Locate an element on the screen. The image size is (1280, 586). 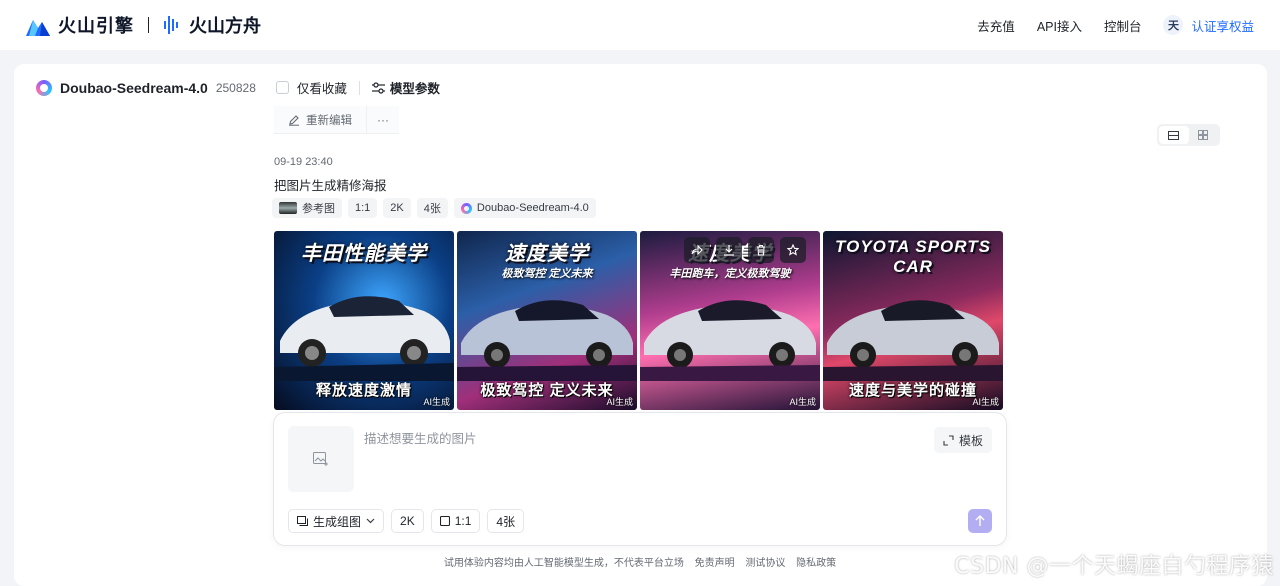
footer-disclaimer: 试用体验内容均由人工智能模型生成，不代表平台立场 is located at coordinates (563, 563).